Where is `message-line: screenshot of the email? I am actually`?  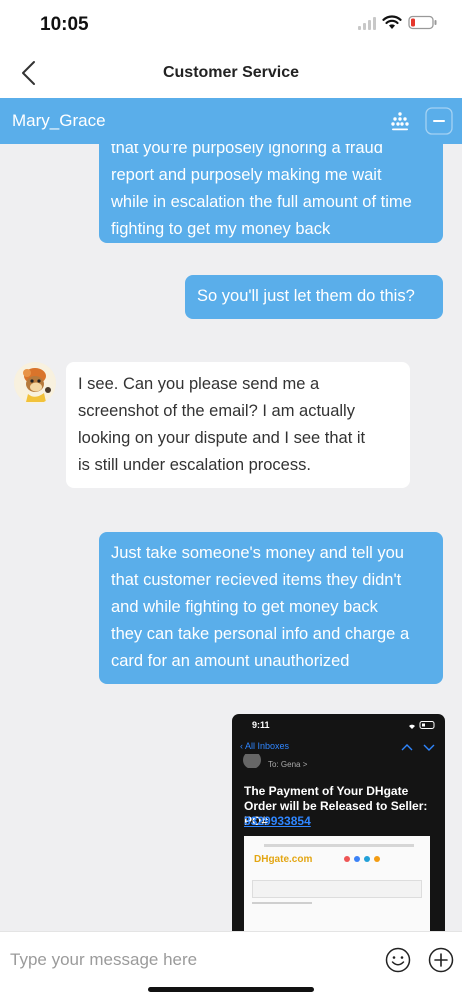 message-line: screenshot of the email? I am actually is located at coordinates (216, 411).